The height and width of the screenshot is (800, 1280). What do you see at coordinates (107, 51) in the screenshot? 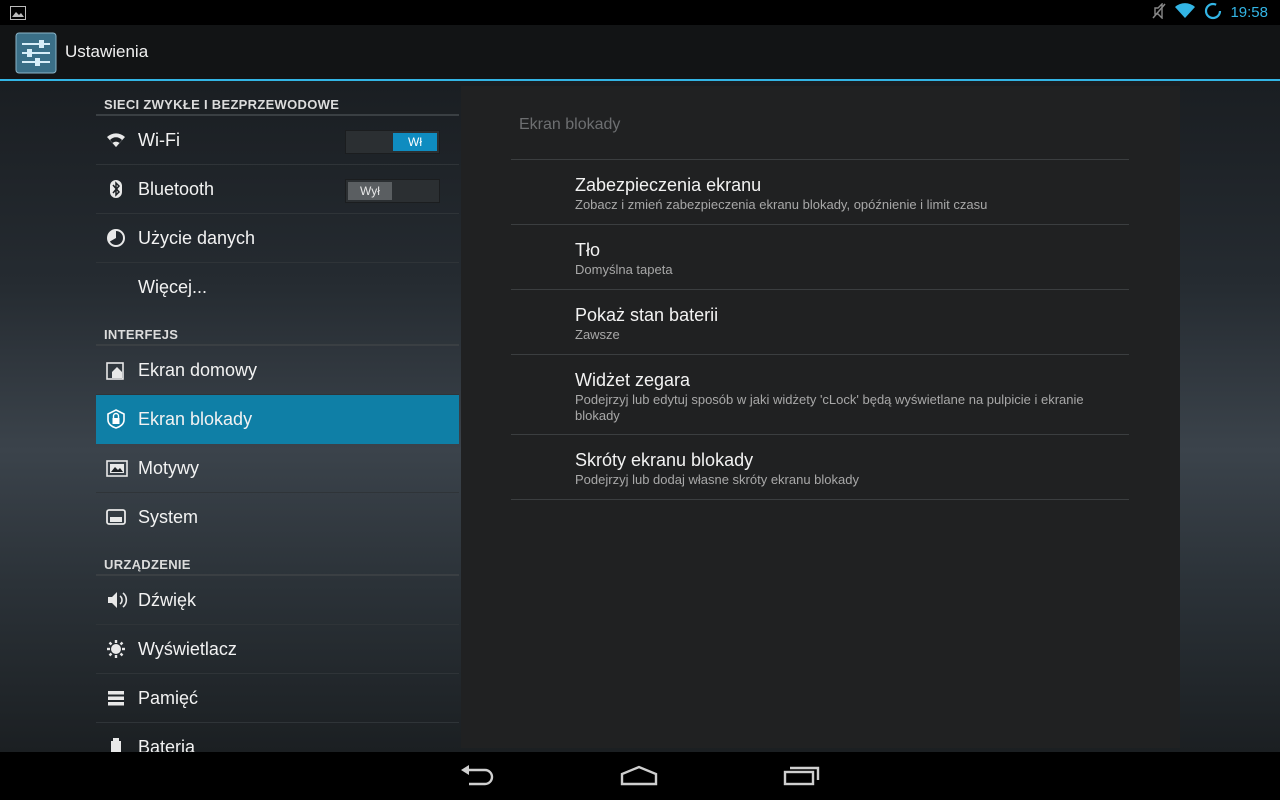
I see `app-title: Ustawienia` at bounding box center [107, 51].